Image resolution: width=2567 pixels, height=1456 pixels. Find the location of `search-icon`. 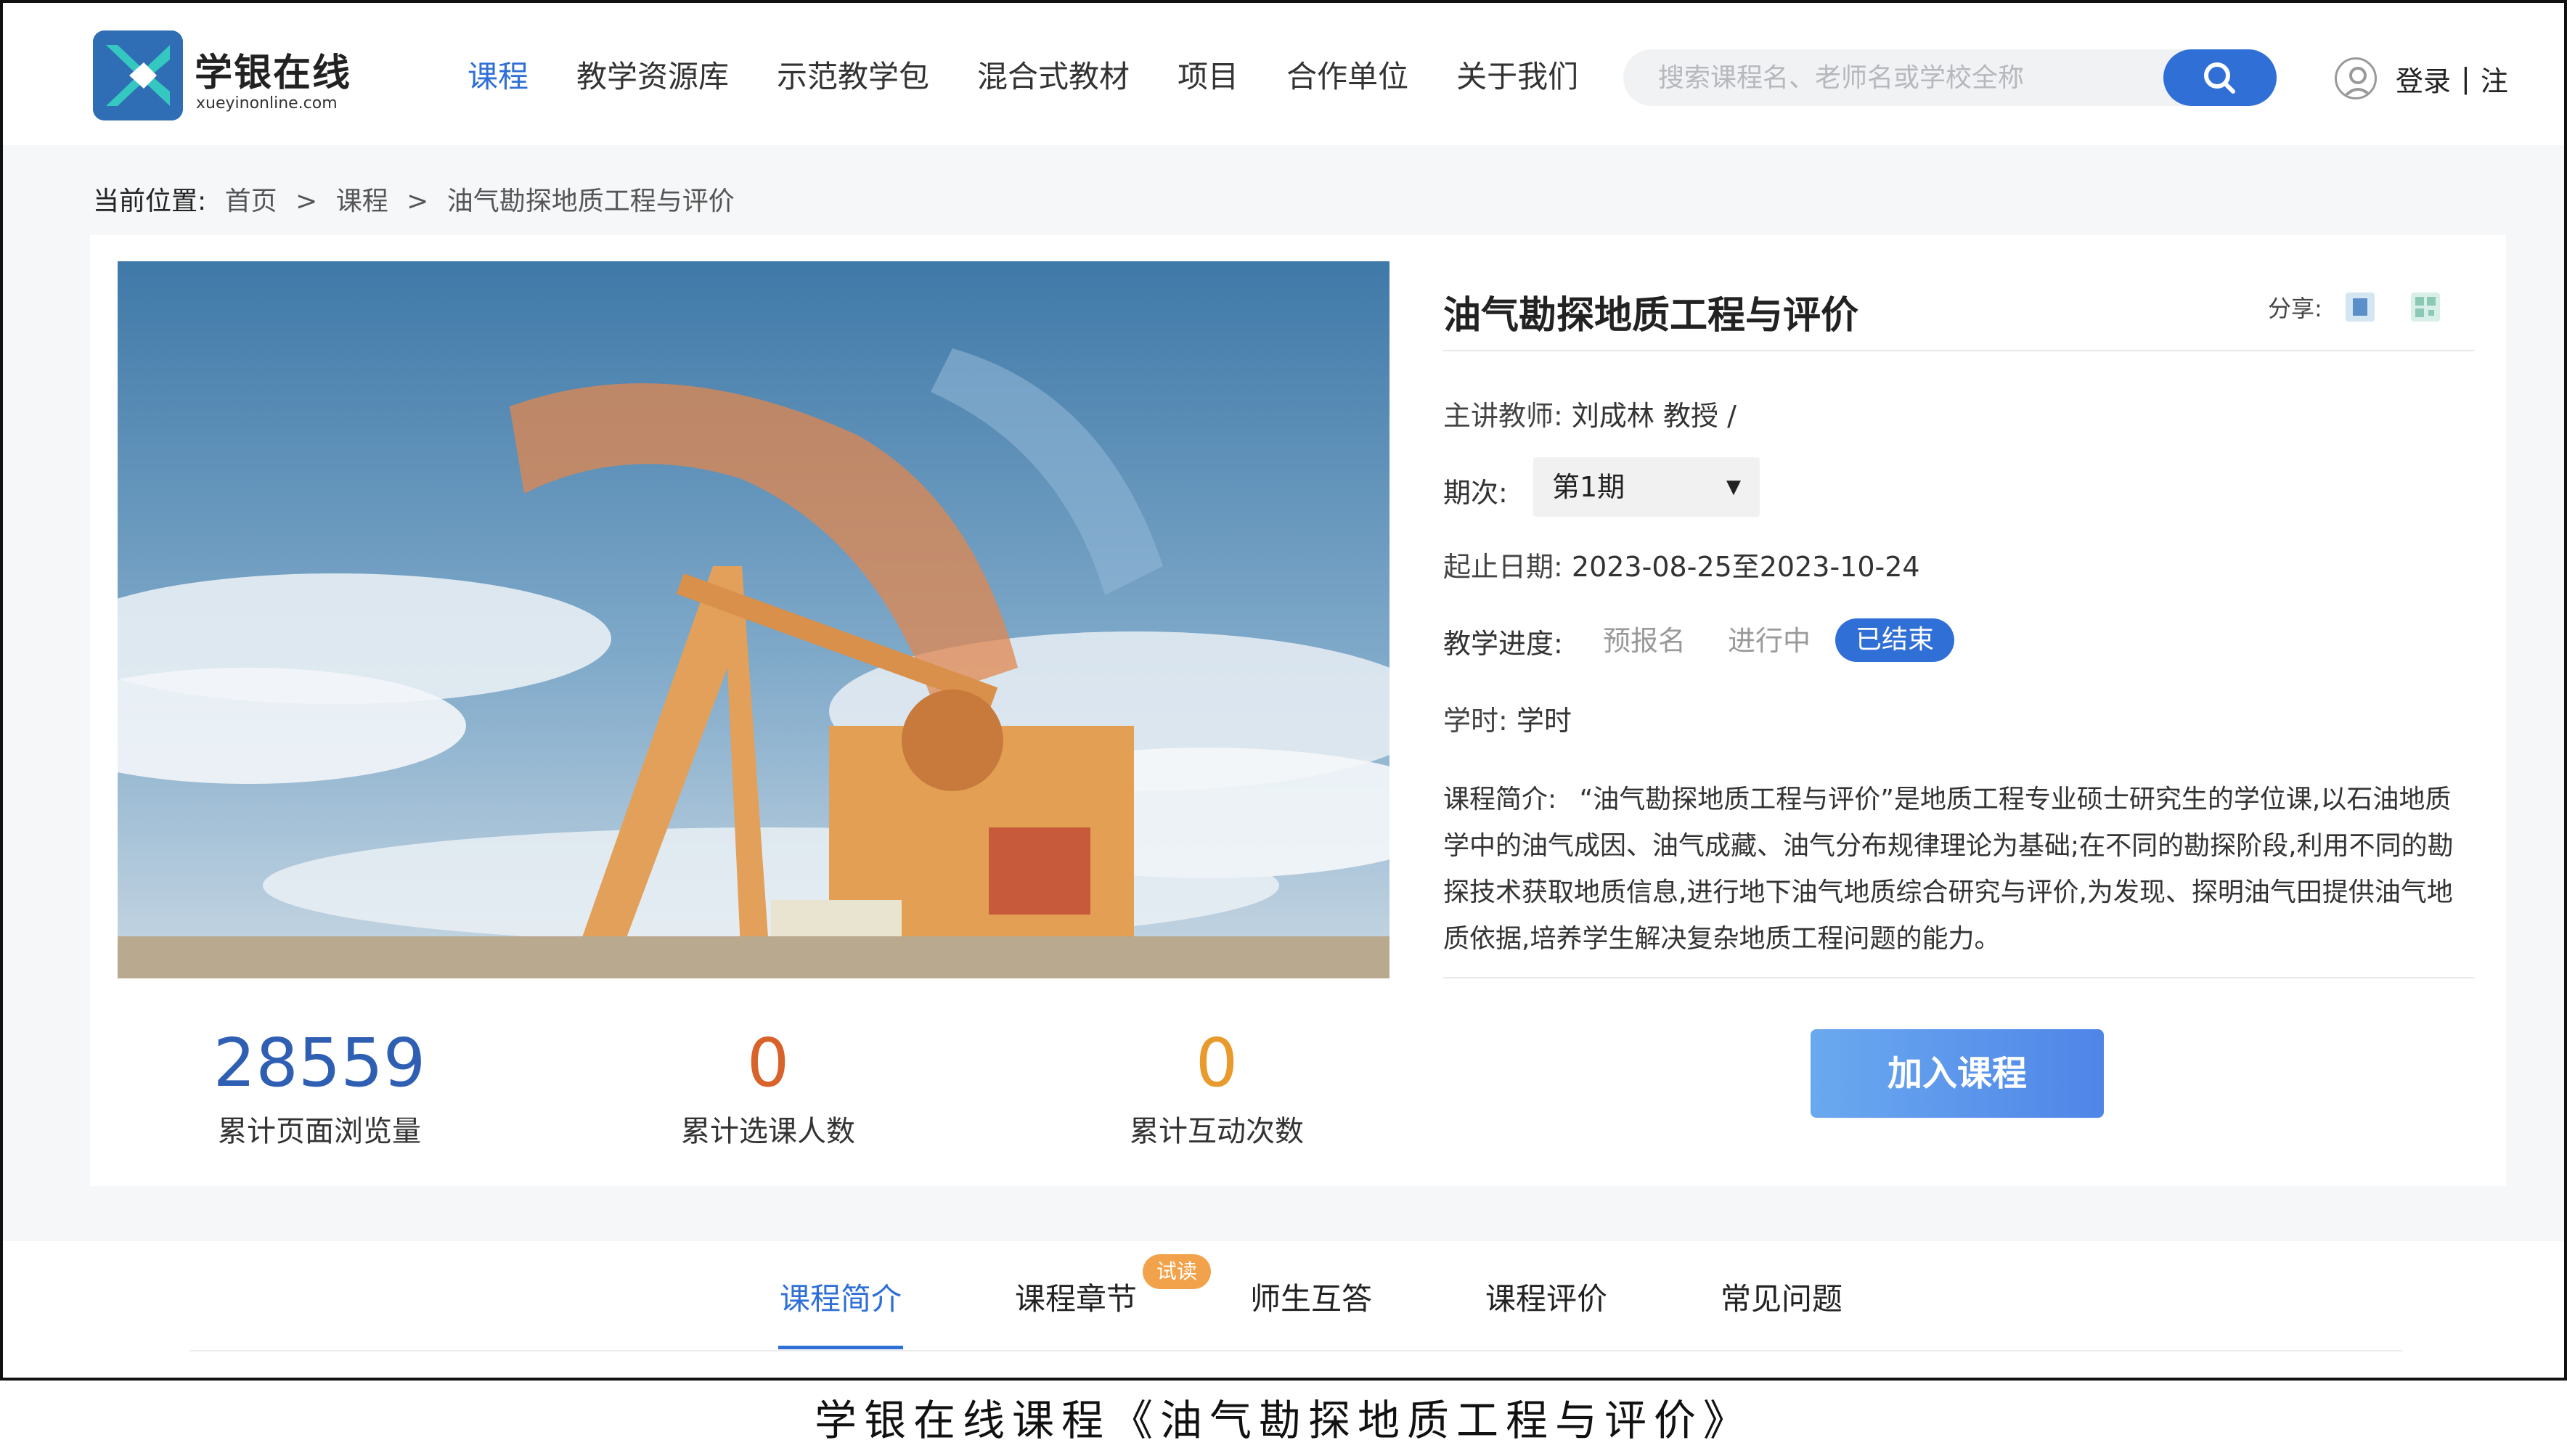

search-icon is located at coordinates (2219, 78).